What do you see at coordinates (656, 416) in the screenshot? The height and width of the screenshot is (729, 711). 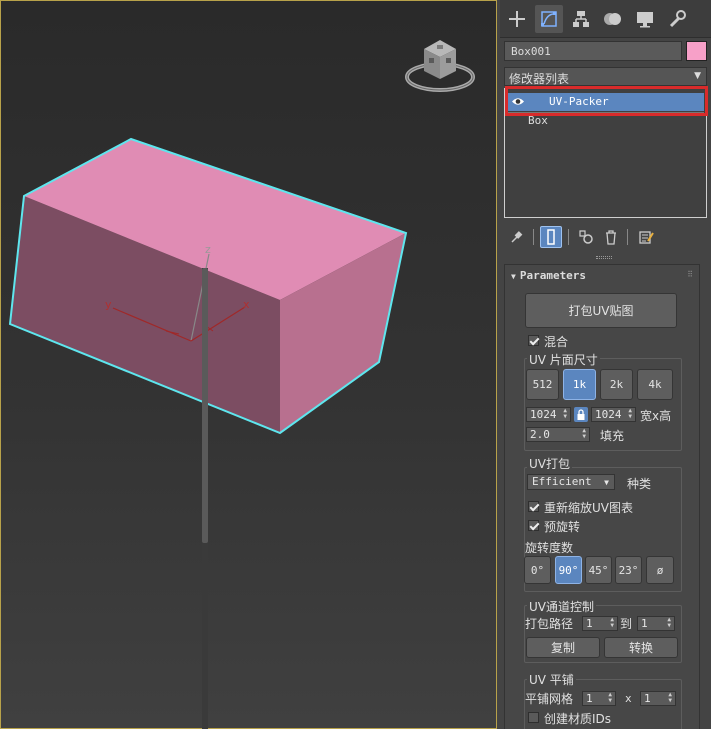 I see `width-height-label: 宽x高` at bounding box center [656, 416].